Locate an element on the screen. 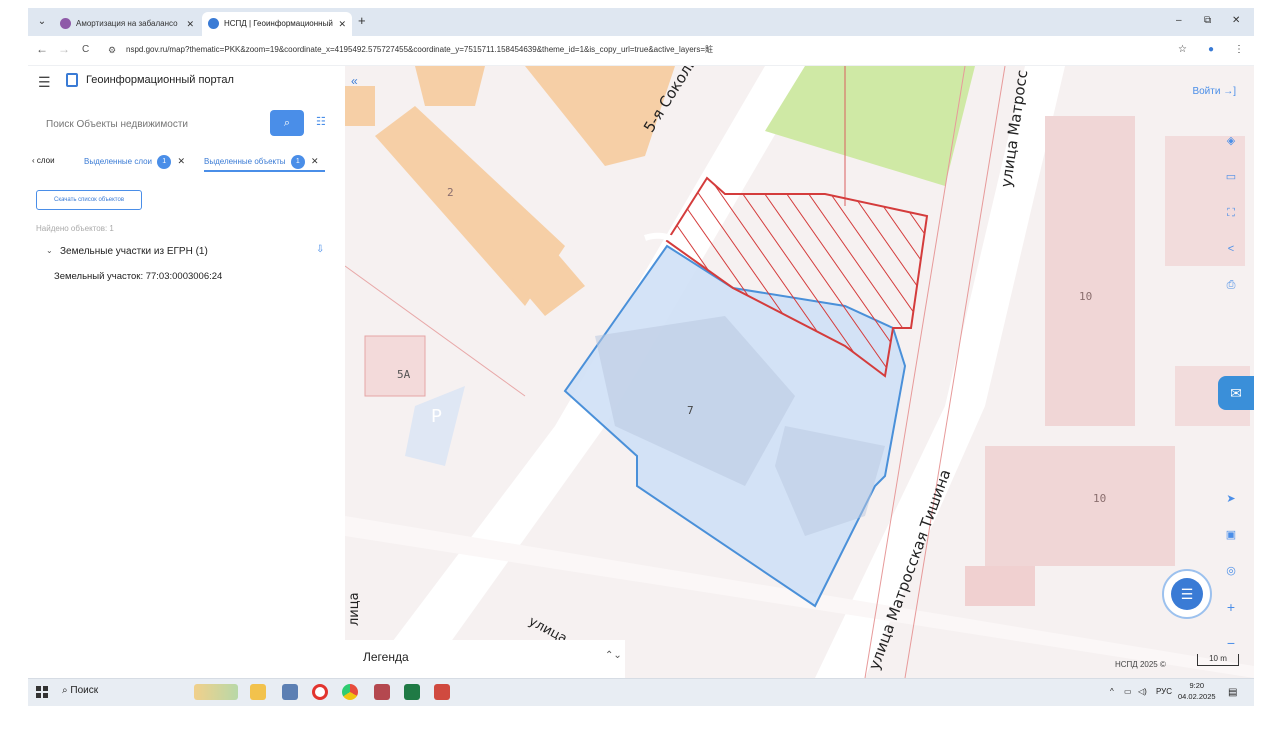 The width and height of the screenshot is (1280, 729). notifications-icon: ▤ is located at coordinates (1232, 692).